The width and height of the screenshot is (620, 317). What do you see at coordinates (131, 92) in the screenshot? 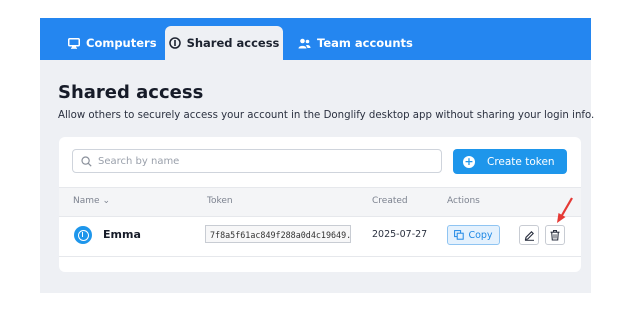
I see `page-title: Shared access` at bounding box center [131, 92].